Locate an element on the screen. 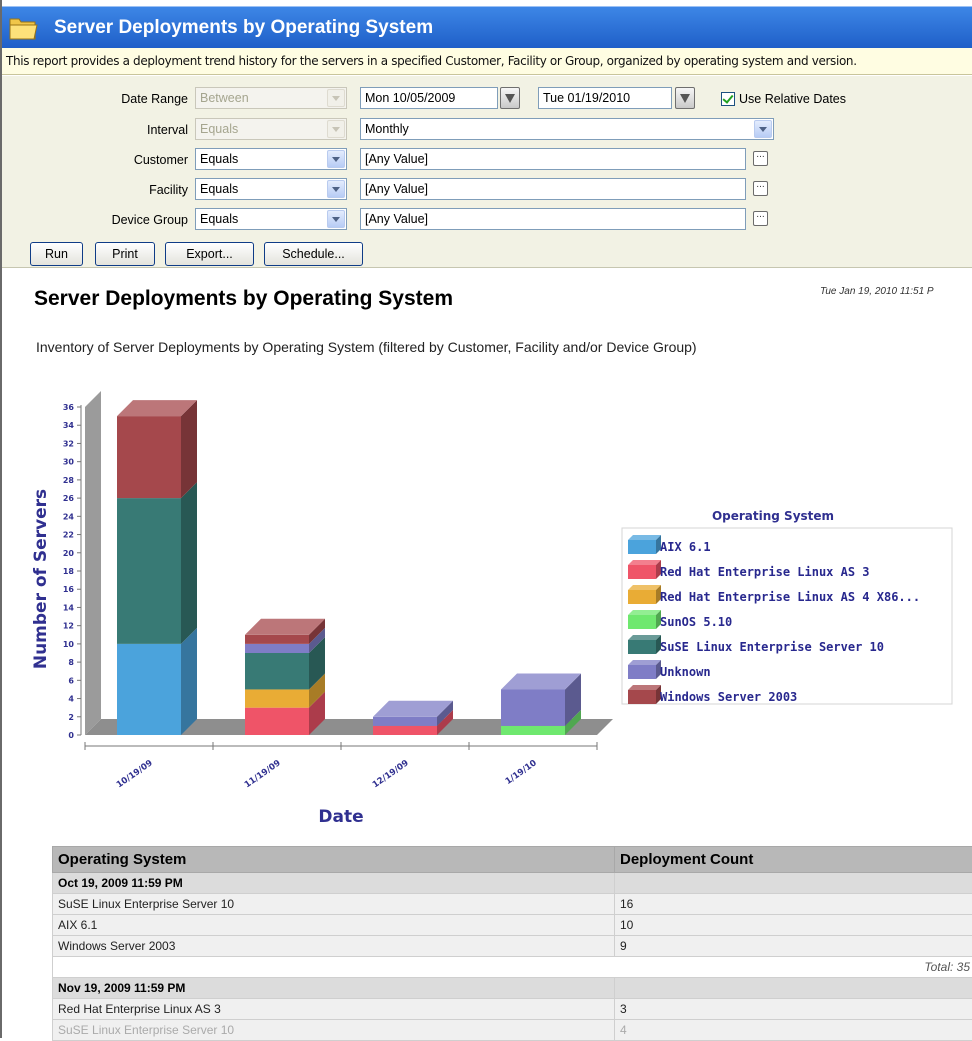 This screenshot has width=972, height=1041. folder-icon is located at coordinates (23, 27).